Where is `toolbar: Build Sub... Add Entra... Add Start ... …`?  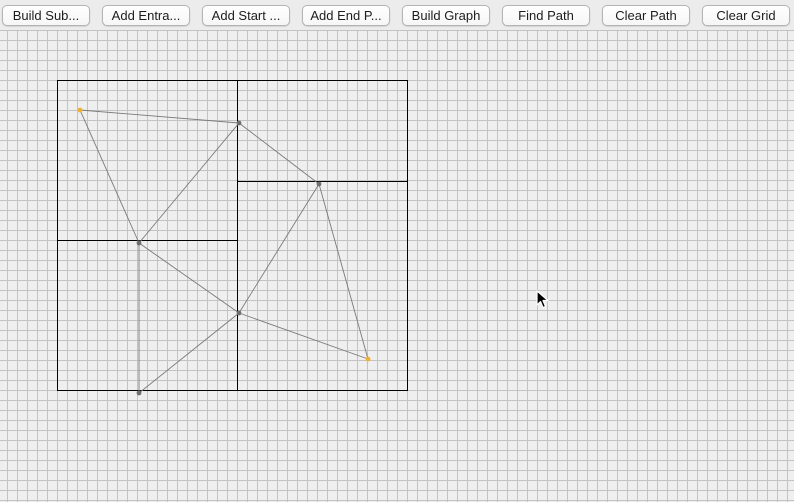 toolbar: Build Sub... Add Entra... Add Start ... … is located at coordinates (397, 15).